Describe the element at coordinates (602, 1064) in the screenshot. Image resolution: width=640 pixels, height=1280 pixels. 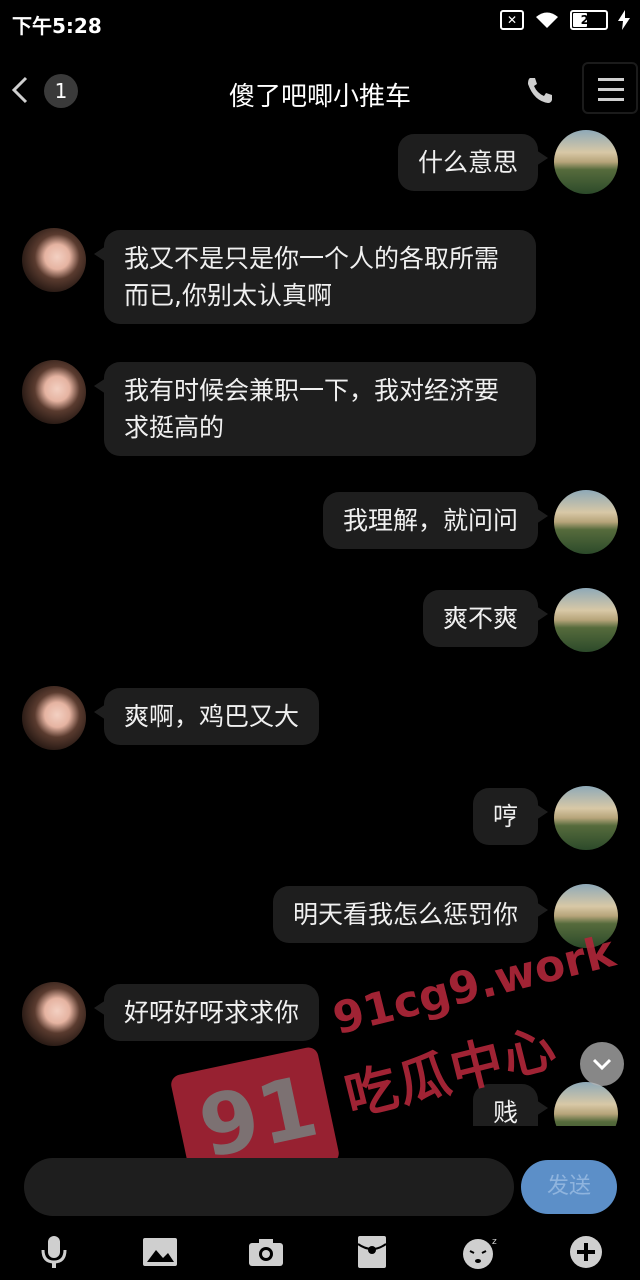
I see `scroll-down-button` at that location.